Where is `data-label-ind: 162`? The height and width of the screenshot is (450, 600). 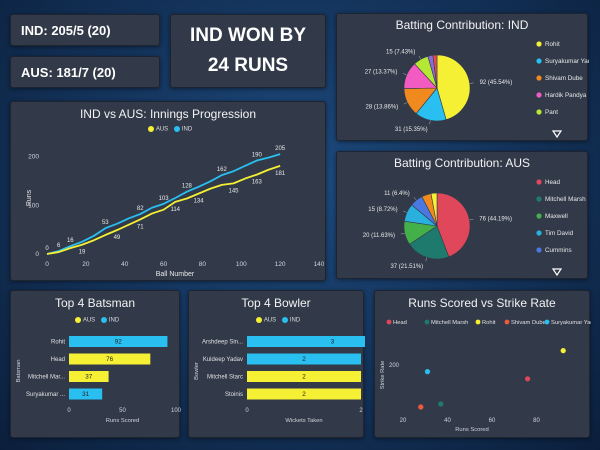 data-label-ind: 162 is located at coordinates (222, 170).